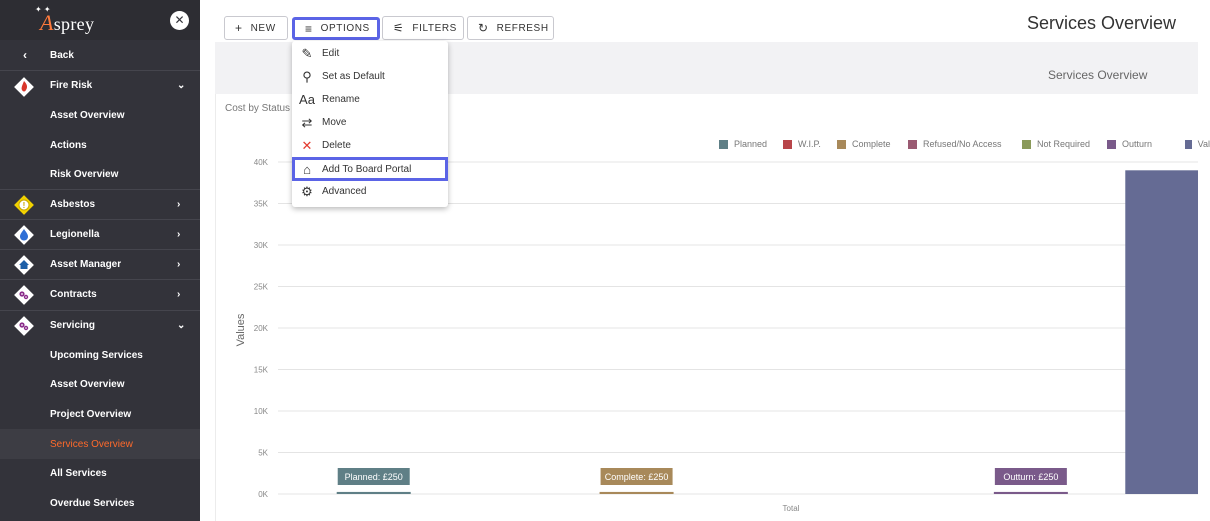 Image resolution: width=1210 pixels, height=521 pixels. What do you see at coordinates (24, 87) in the screenshot?
I see `fire-icon` at bounding box center [24, 87].